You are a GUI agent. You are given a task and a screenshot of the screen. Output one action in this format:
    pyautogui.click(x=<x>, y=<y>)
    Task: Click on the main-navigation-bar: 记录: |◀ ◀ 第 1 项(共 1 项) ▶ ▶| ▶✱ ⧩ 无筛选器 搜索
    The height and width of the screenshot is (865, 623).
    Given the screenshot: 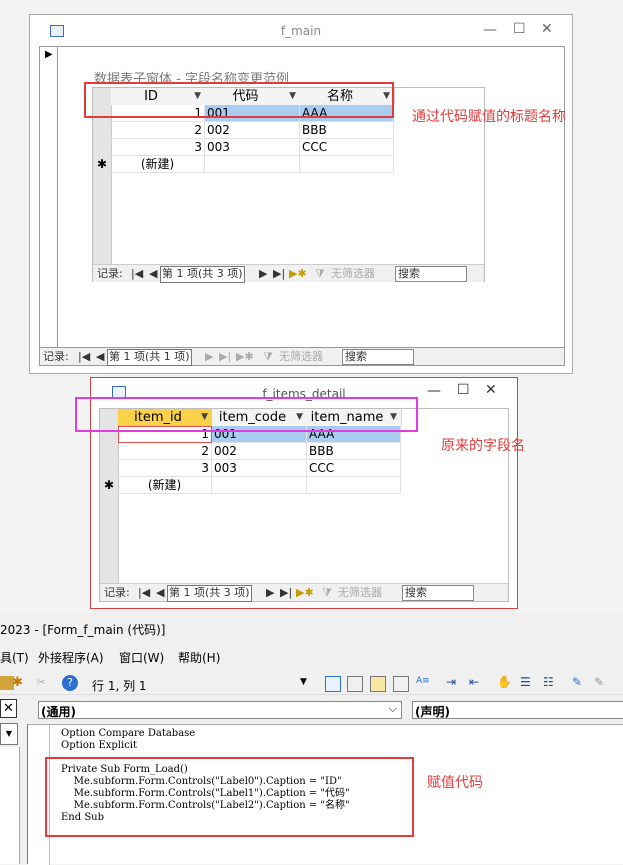 What is the action you would take?
    pyautogui.click(x=302, y=356)
    